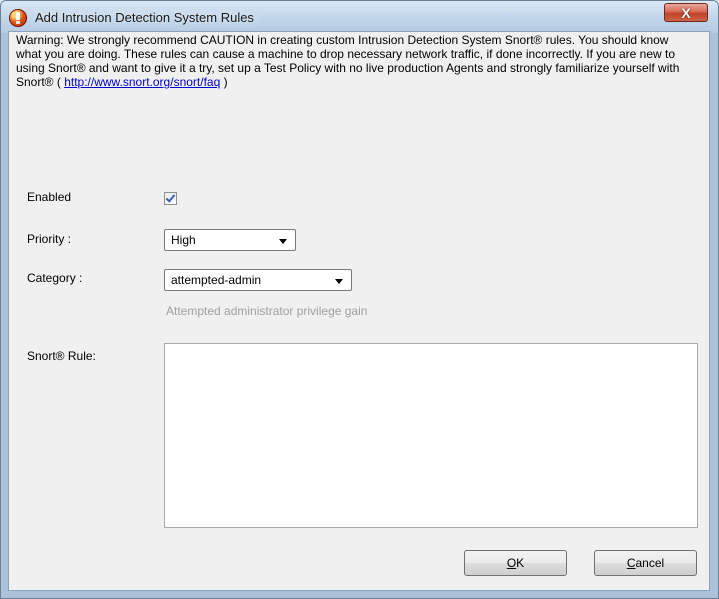 This screenshot has height=599, width=719. I want to click on title-bar: Add Intrusion Detection System Rules X, so click(359, 17).